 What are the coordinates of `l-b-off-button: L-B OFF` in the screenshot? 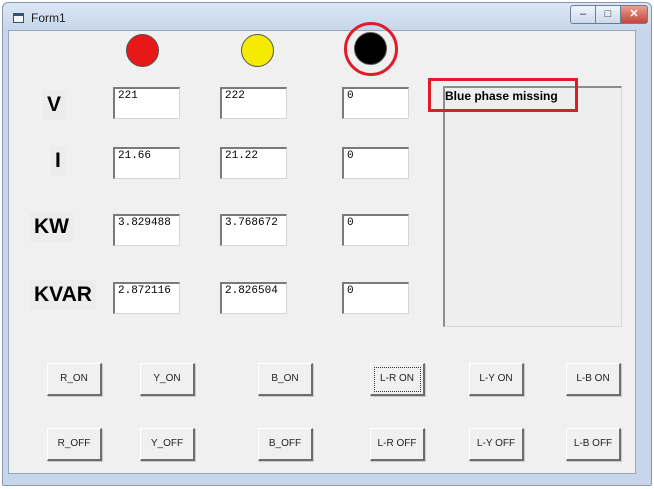 It's located at (593, 444).